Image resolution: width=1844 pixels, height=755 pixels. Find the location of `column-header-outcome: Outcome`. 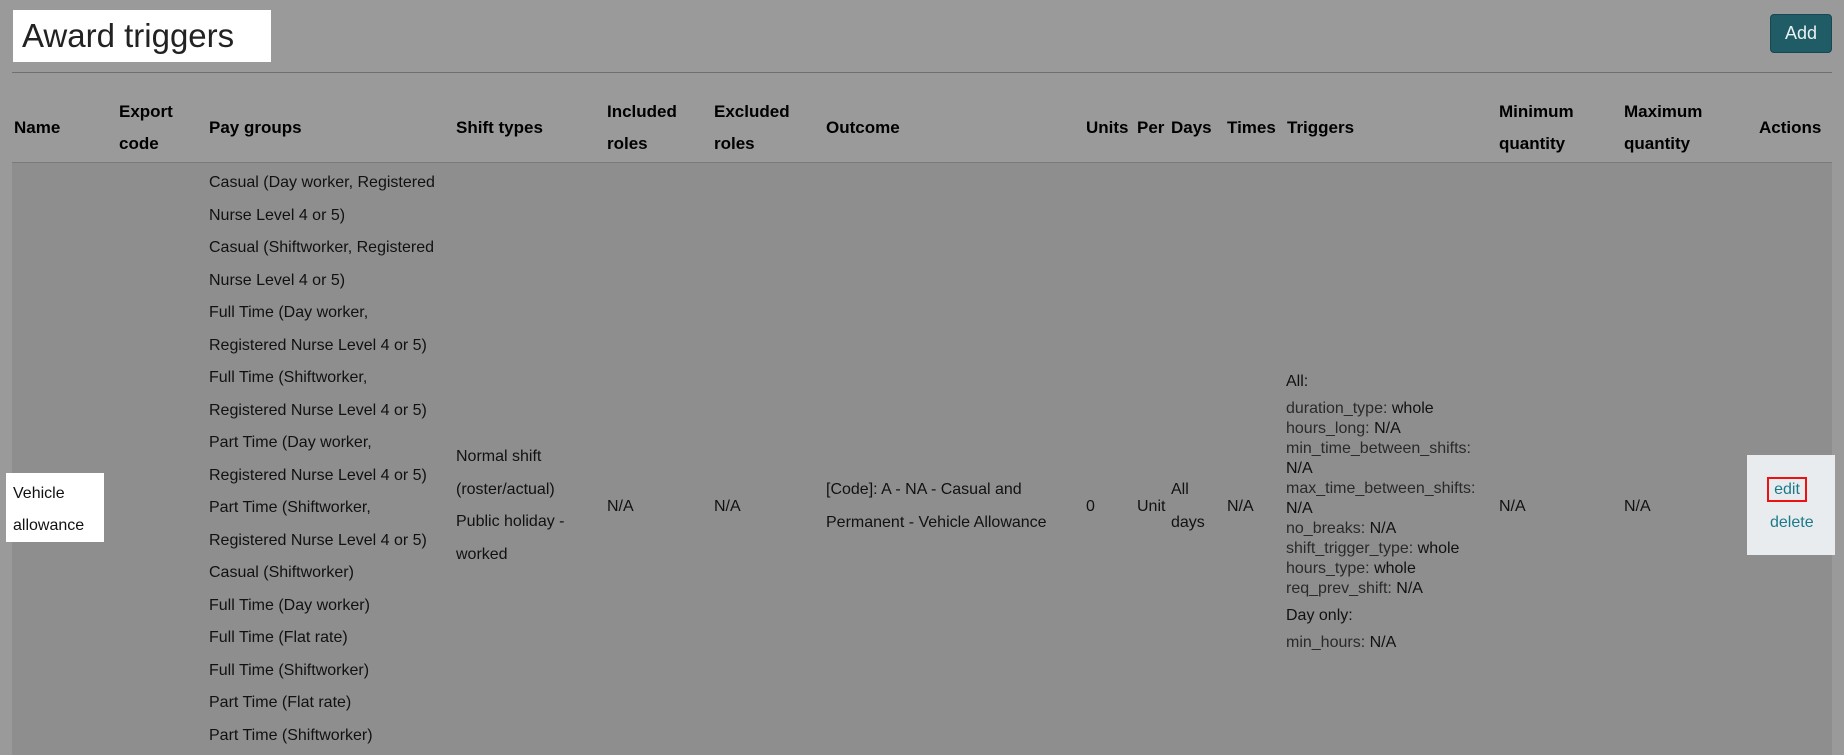

column-header-outcome: Outcome is located at coordinates (863, 128).